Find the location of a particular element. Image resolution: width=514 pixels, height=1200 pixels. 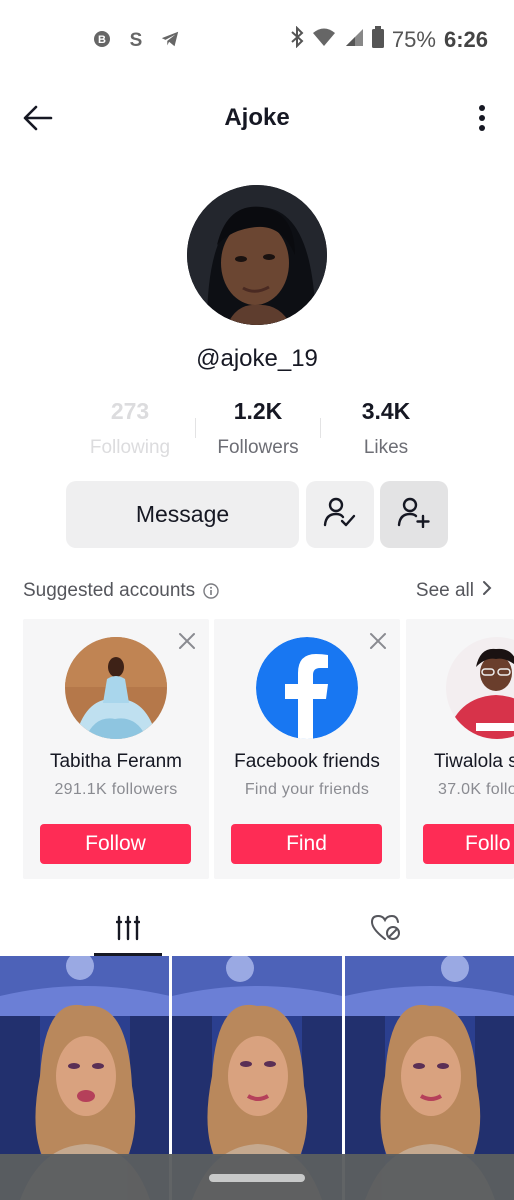

suggested-accounts-toggle is located at coordinates (414, 514).